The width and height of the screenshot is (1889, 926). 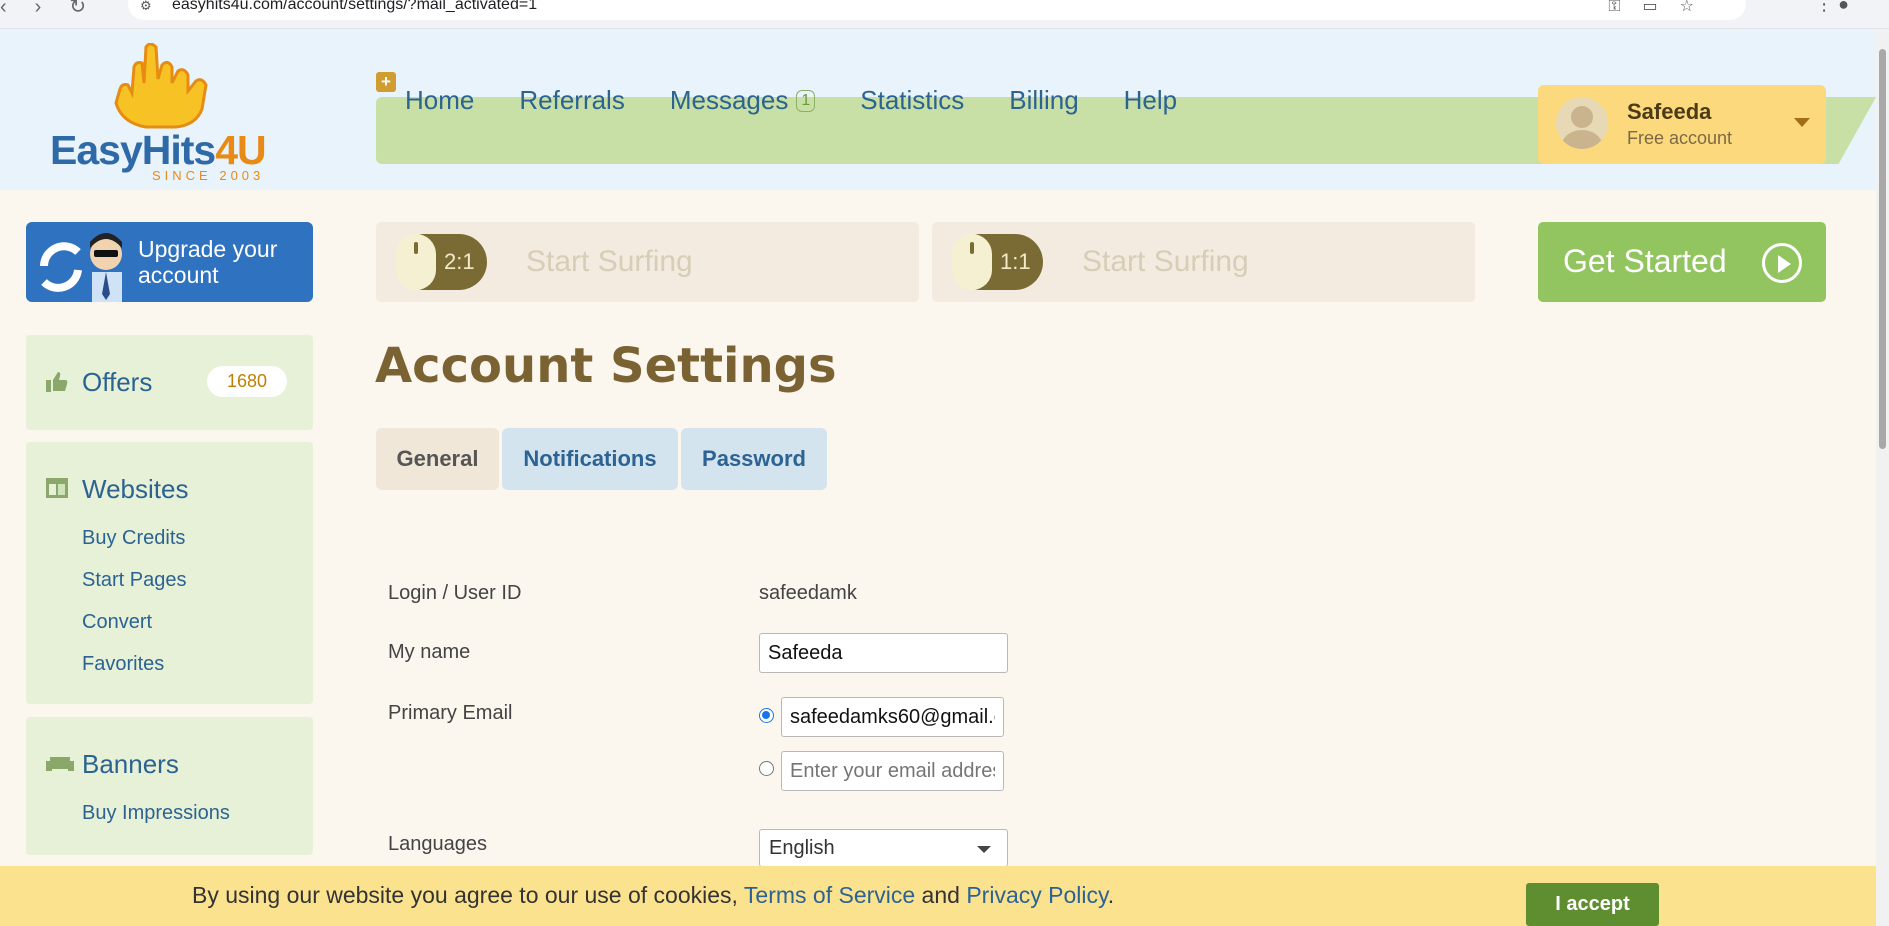 I want to click on get-started-label: Get Started, so click(x=1645, y=261).